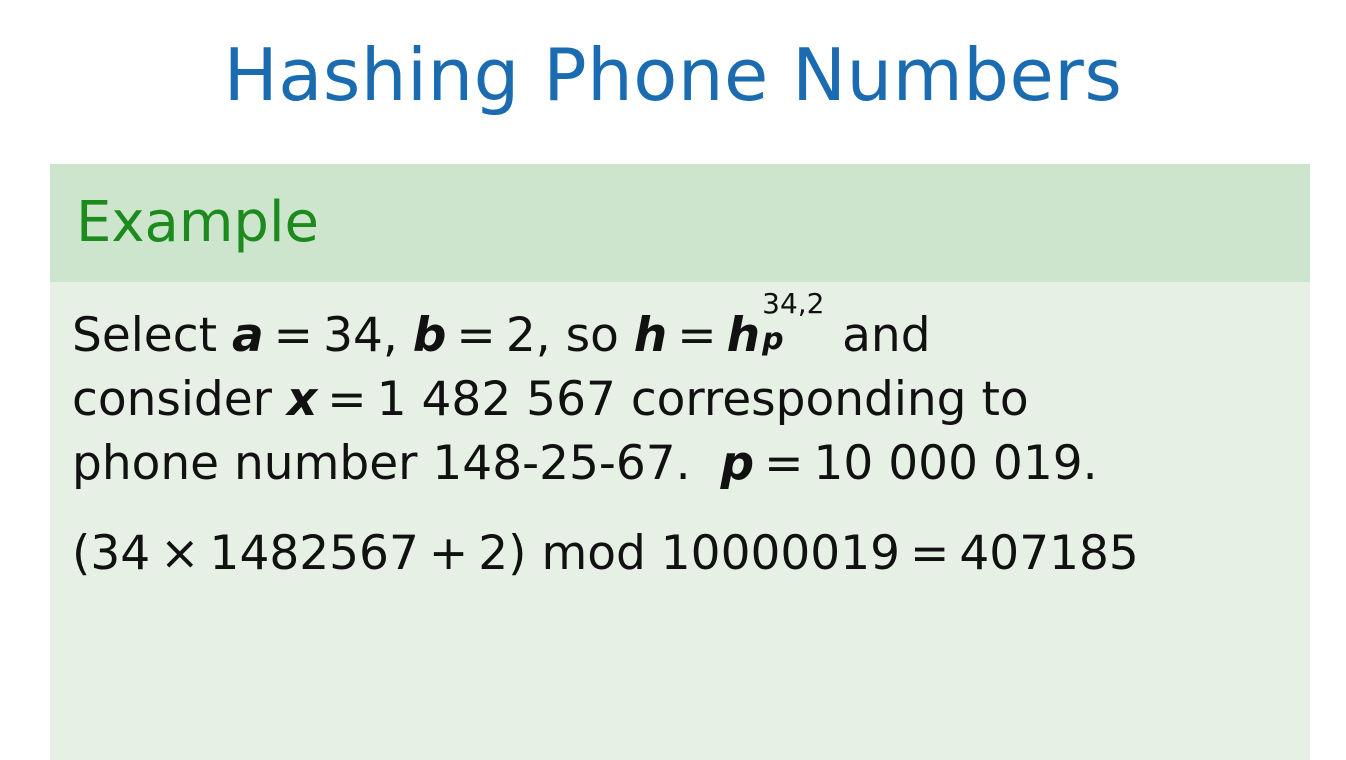  Describe the element at coordinates (180, 553) in the screenshot. I see `times-sign: ×` at that location.